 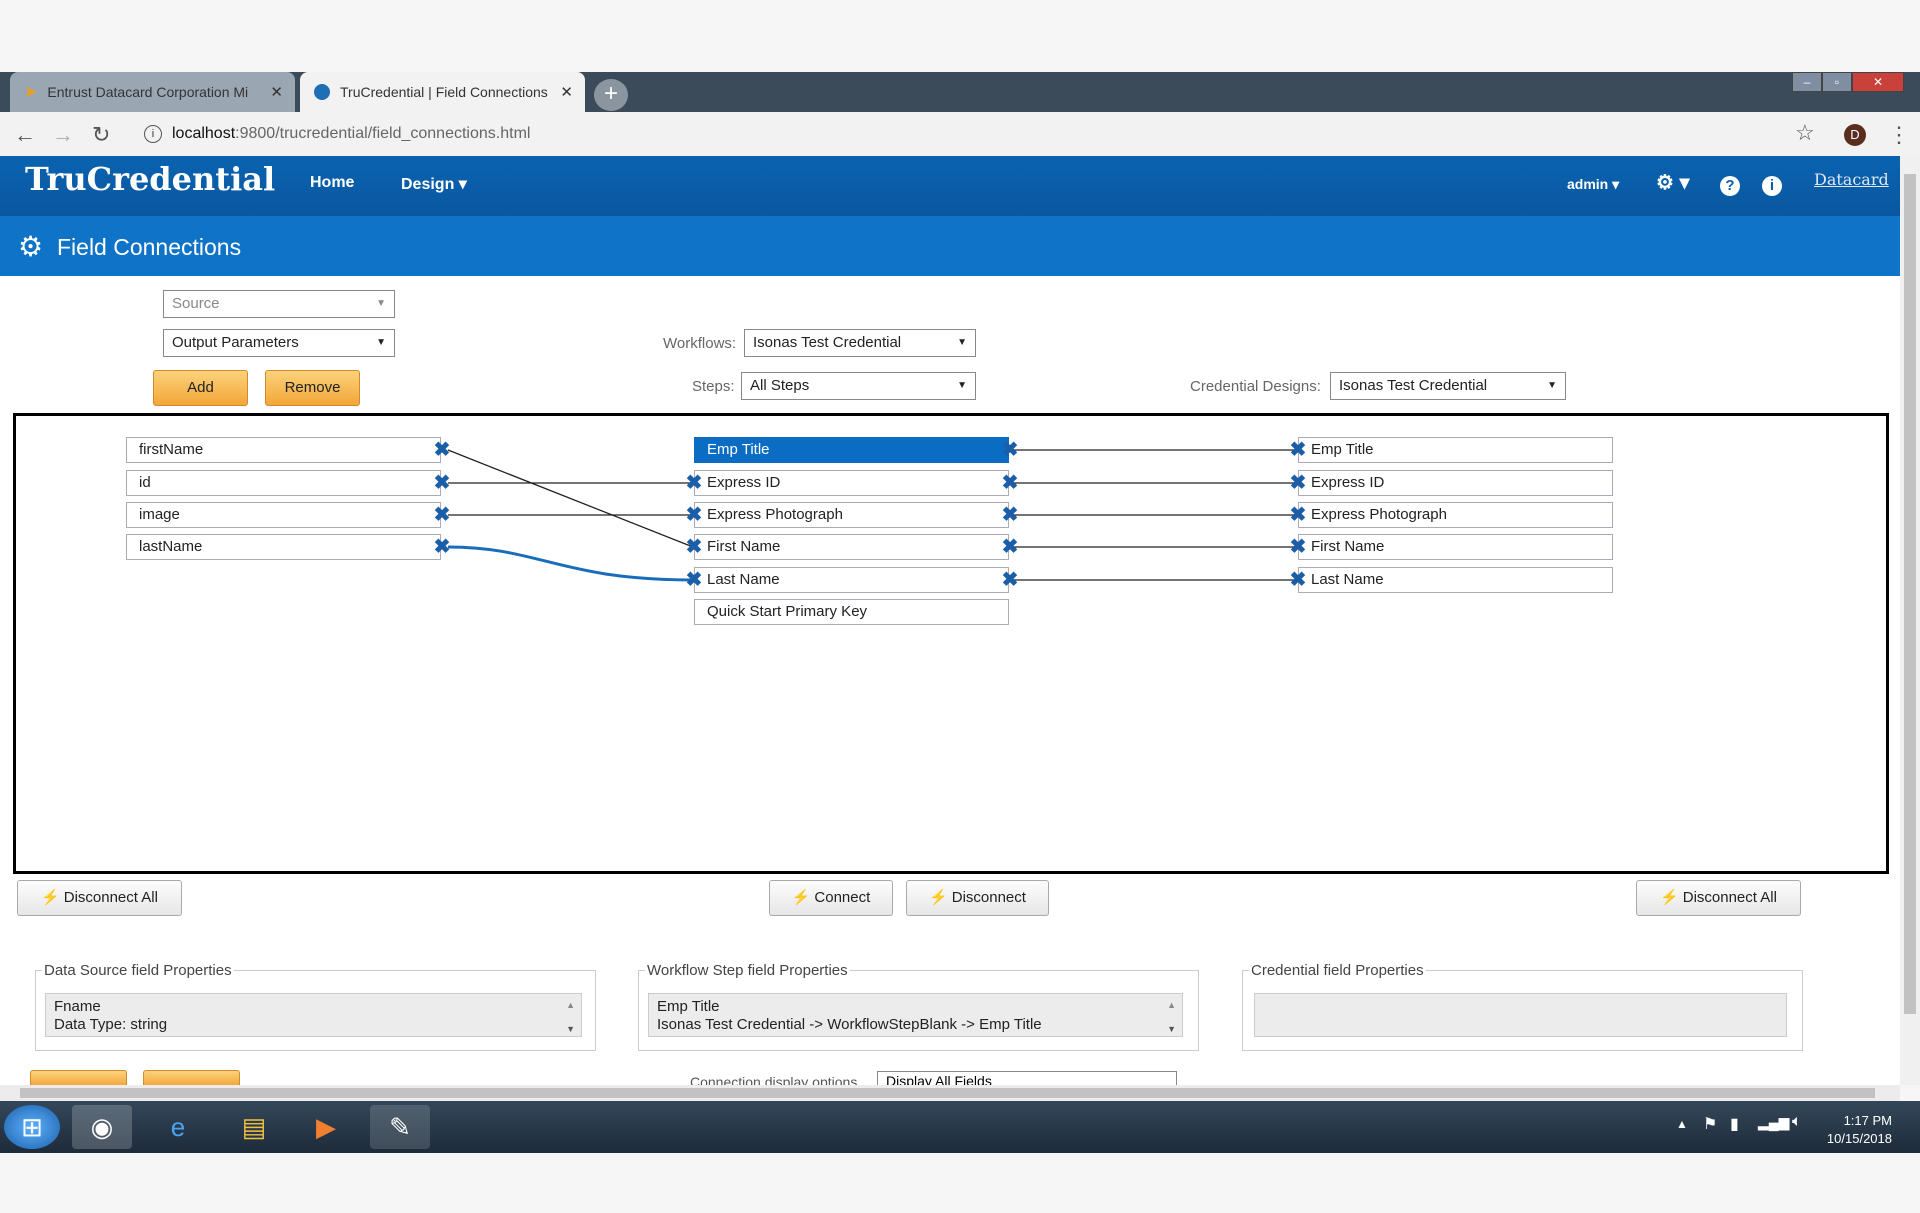 I want to click on property-line: Data Type: string, so click(x=111, y=1024).